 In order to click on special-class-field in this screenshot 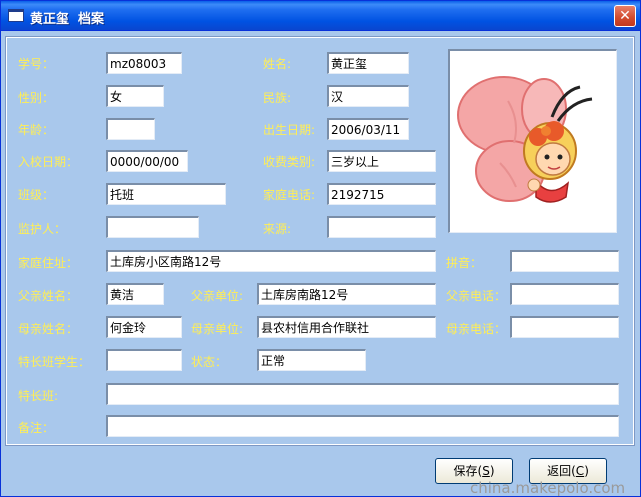, I will do `click(362, 394)`.